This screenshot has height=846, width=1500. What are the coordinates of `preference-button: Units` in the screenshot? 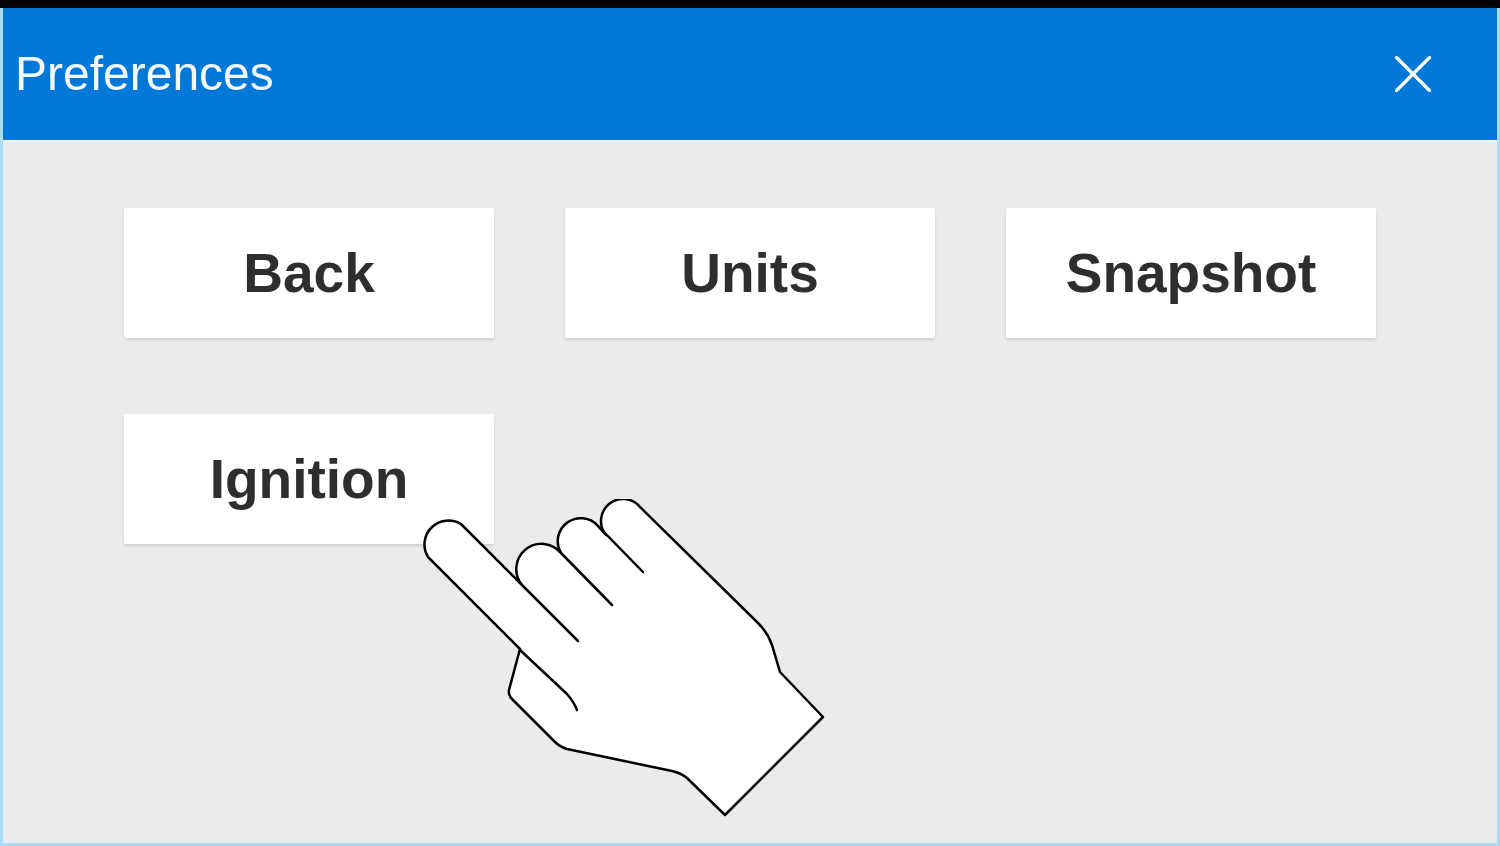 It's located at (750, 273).